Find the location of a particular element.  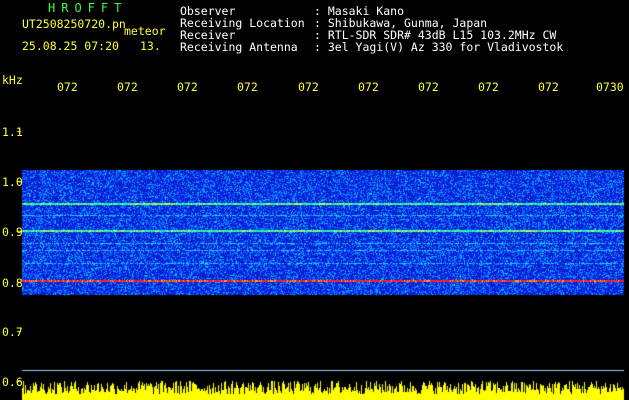

freq-tick-label: 0.9 is located at coordinates (12, 232).